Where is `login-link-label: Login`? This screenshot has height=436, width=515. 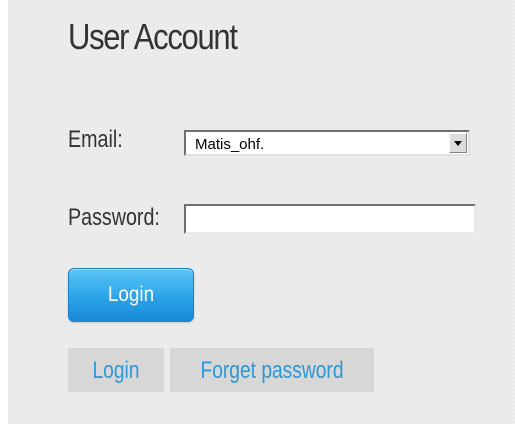 login-link-label: Login is located at coordinates (116, 370).